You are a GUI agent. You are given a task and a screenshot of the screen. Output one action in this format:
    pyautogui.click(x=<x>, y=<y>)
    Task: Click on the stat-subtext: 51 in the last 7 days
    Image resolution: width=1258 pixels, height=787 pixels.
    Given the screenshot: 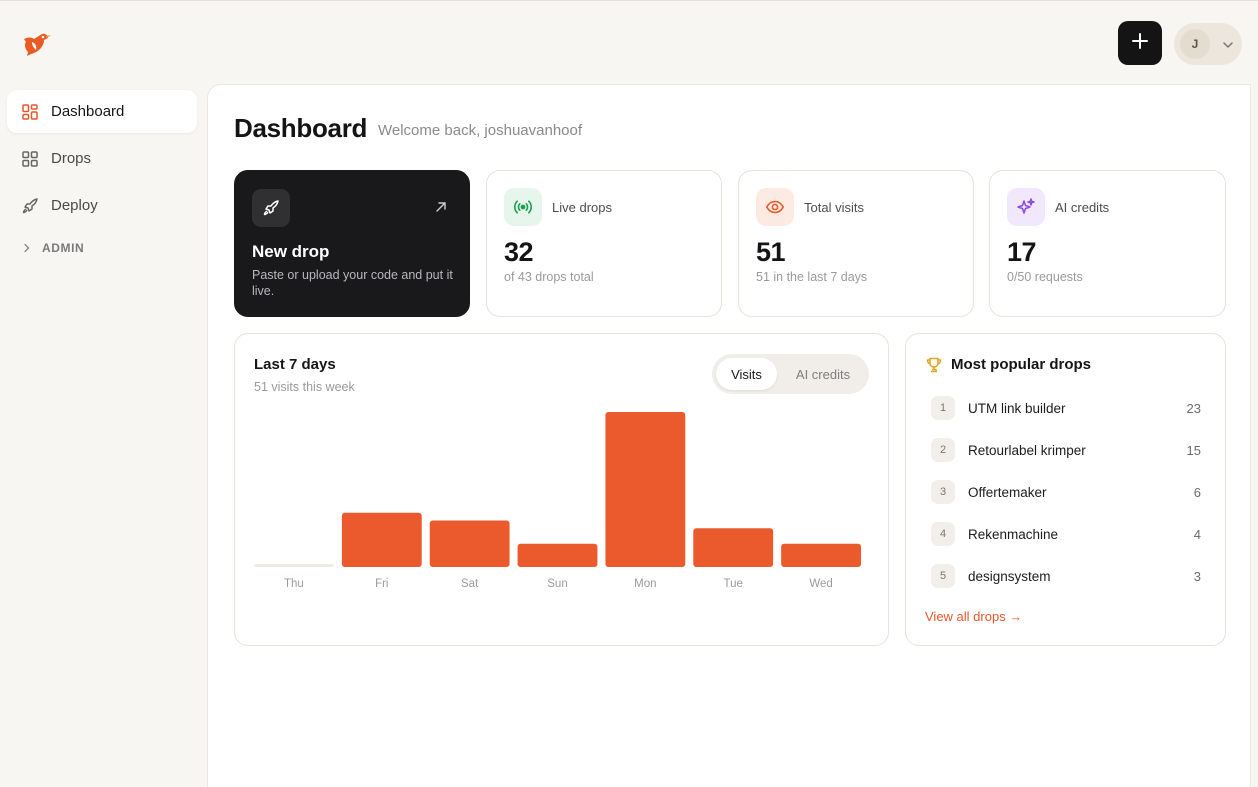 What is the action you would take?
    pyautogui.click(x=812, y=277)
    